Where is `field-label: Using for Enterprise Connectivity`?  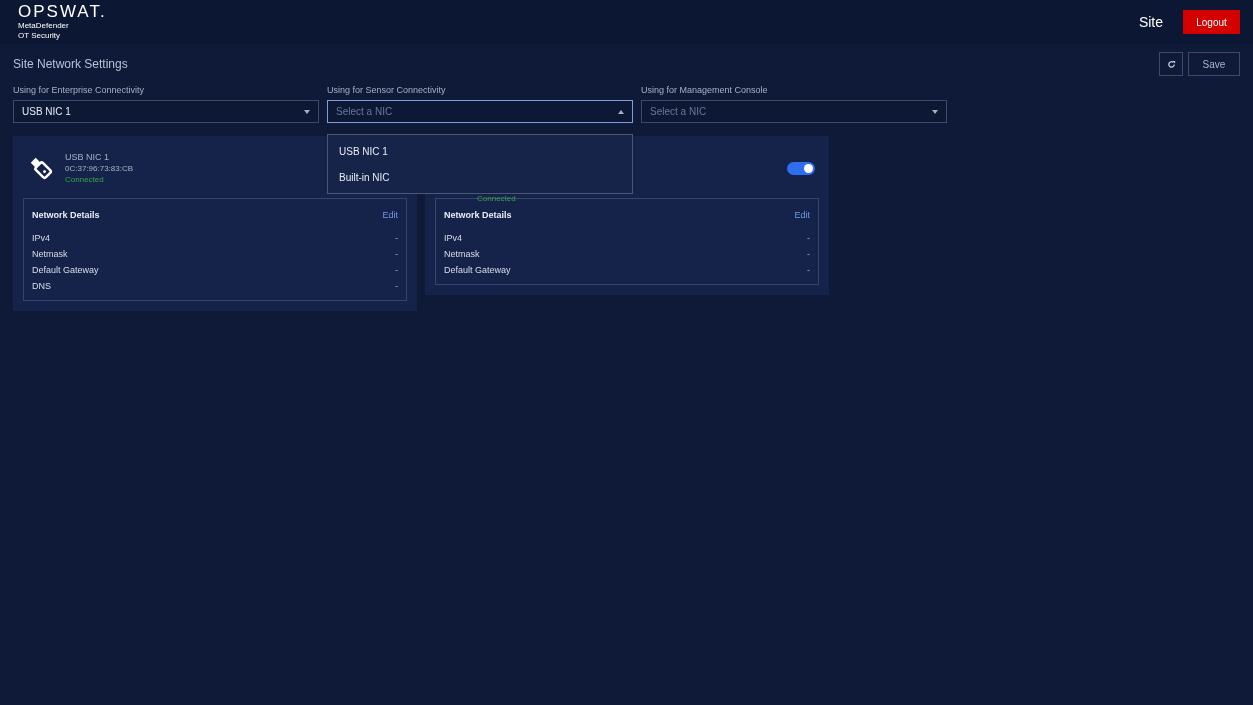 field-label: Using for Enterprise Connectivity is located at coordinates (79, 90).